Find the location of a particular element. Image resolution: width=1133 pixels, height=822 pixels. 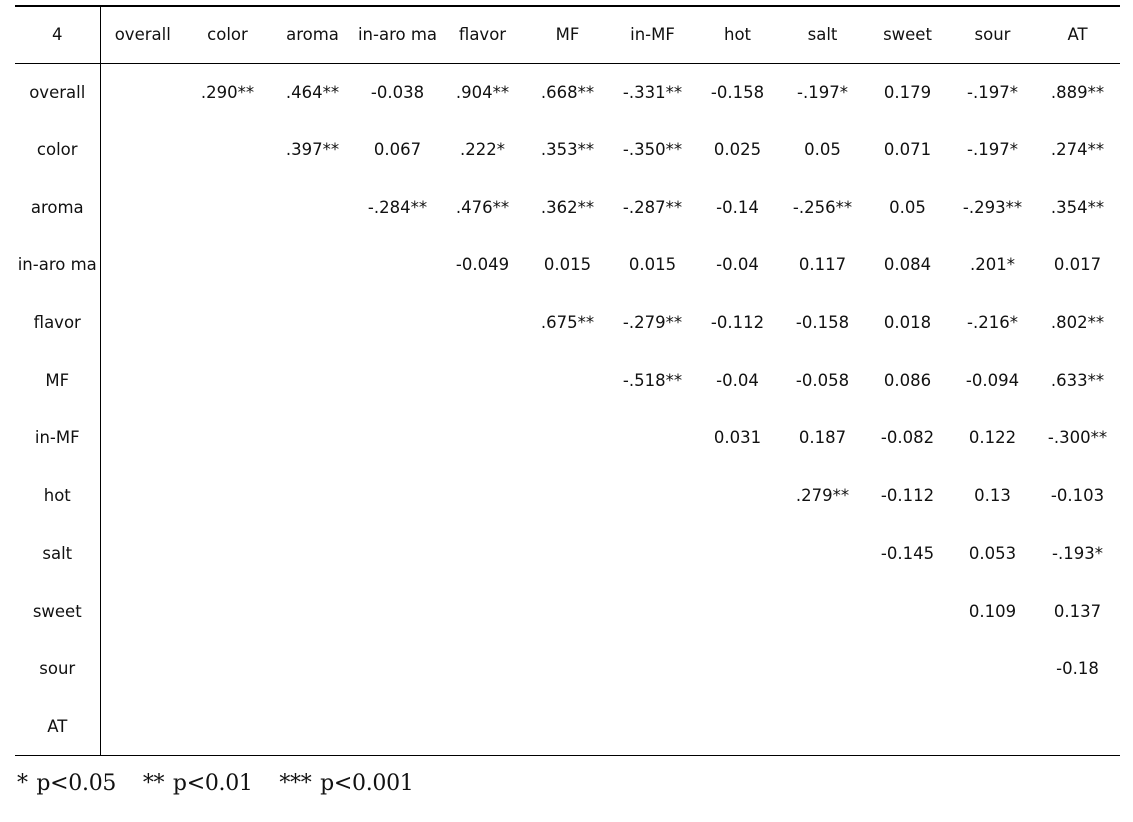

table-cell: -0.04 is located at coordinates (737, 265).